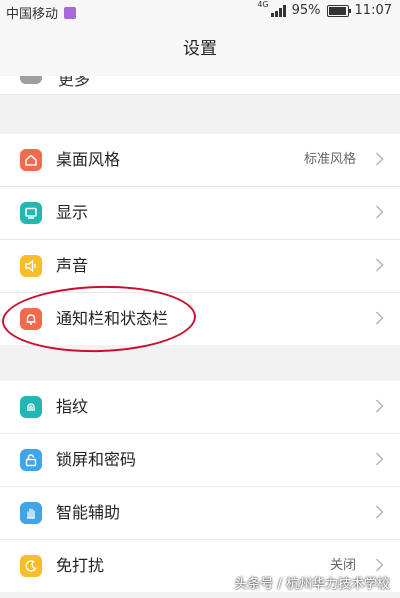  What do you see at coordinates (72, 212) in the screenshot?
I see `settings-item-label: 显示` at bounding box center [72, 212].